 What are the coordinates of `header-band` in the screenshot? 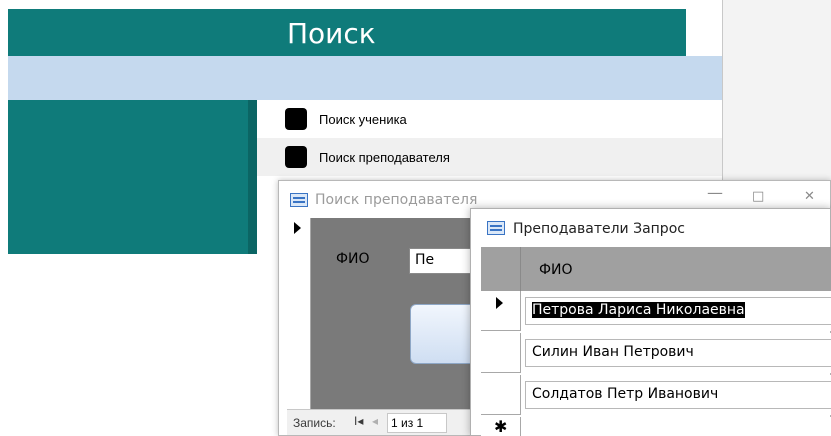 It's located at (365, 78).